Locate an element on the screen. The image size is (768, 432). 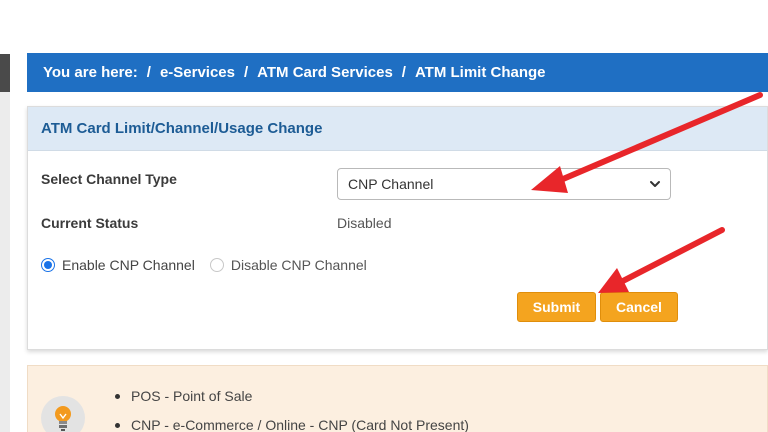
left-sidebar-tab is located at coordinates (5, 73).